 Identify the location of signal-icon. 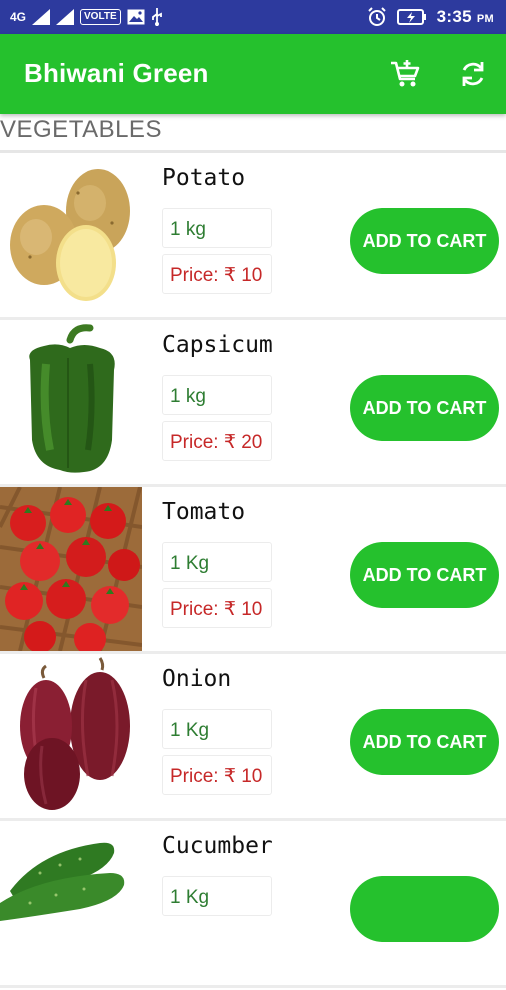
(41, 17).